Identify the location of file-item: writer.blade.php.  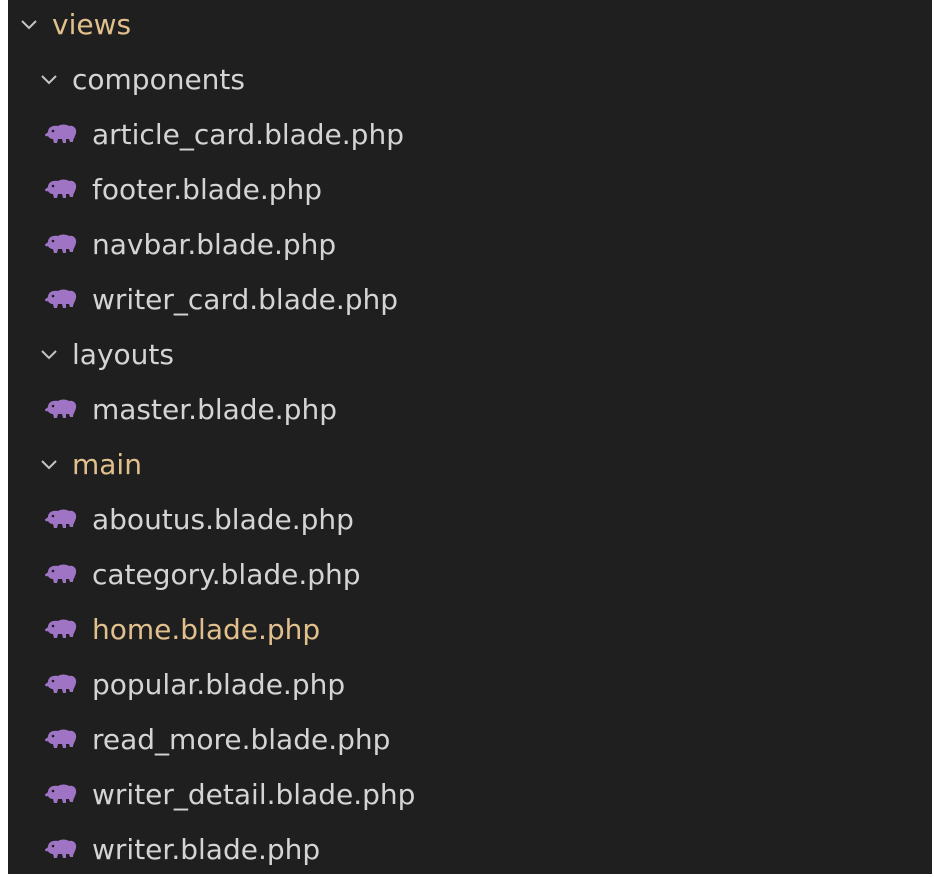
(470, 849).